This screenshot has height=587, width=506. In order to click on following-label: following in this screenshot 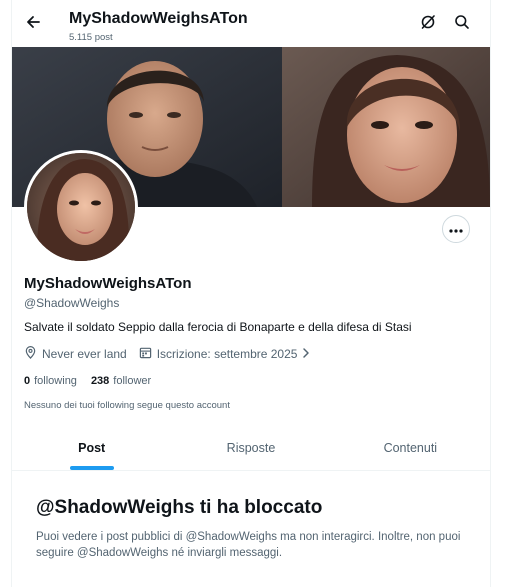, I will do `click(55, 381)`.